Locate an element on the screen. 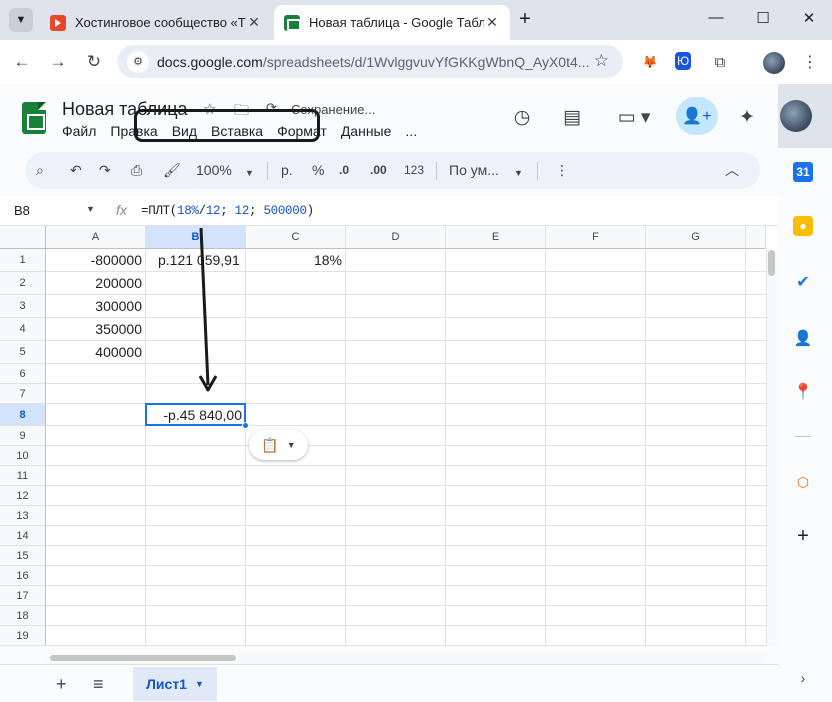  sheet-tab-active: Лист1 ▼ is located at coordinates (175, 684).